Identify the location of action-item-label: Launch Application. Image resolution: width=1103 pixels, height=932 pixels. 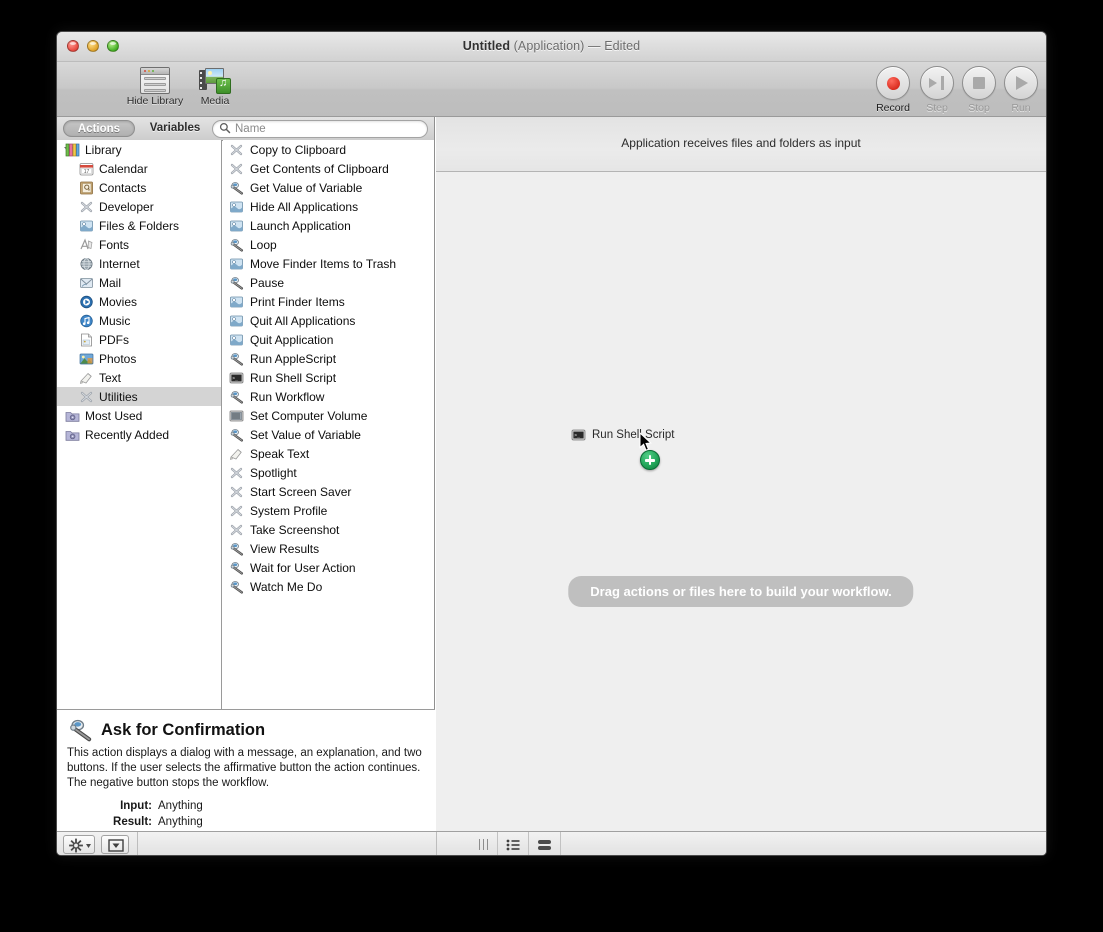
(300, 225).